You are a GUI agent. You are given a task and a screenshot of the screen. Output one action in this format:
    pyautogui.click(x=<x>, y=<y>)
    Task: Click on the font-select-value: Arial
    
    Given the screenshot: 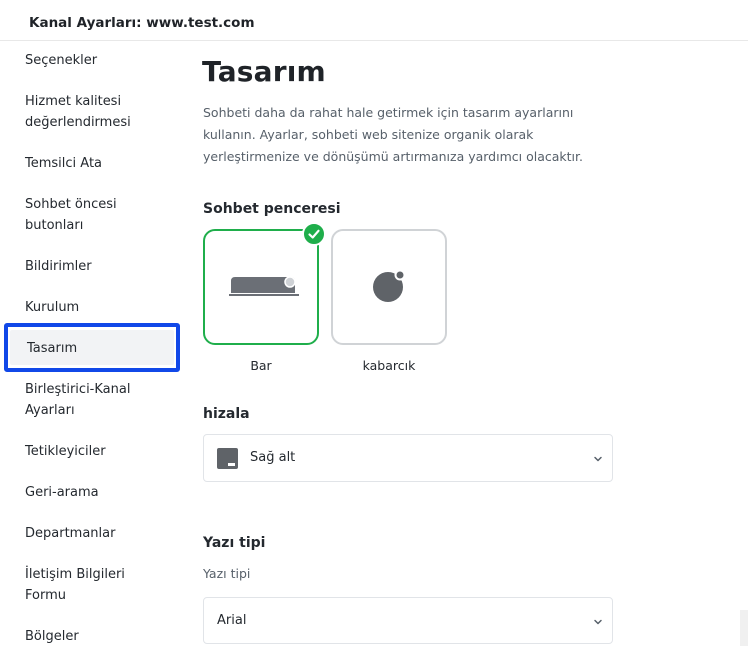 What is the action you would take?
    pyautogui.click(x=232, y=620)
    